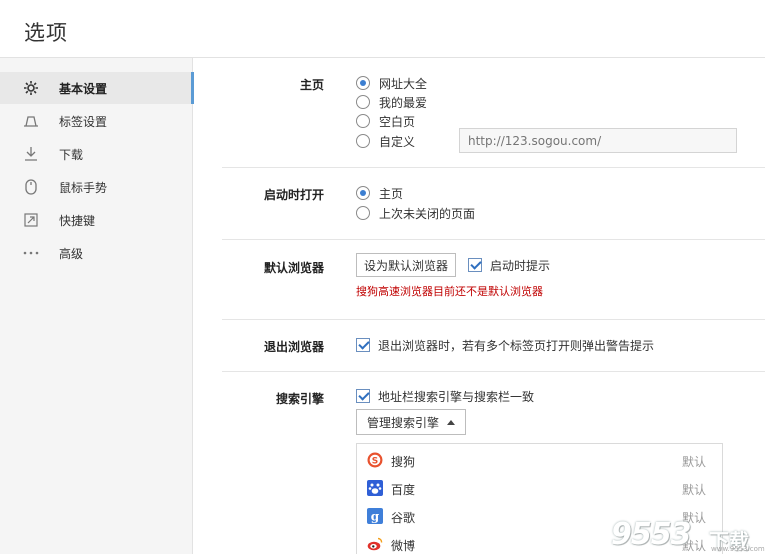 This screenshot has width=765, height=554. Describe the element at coordinates (96, 253) in the screenshot. I see `sidebar-item-advanced: 高级` at that location.